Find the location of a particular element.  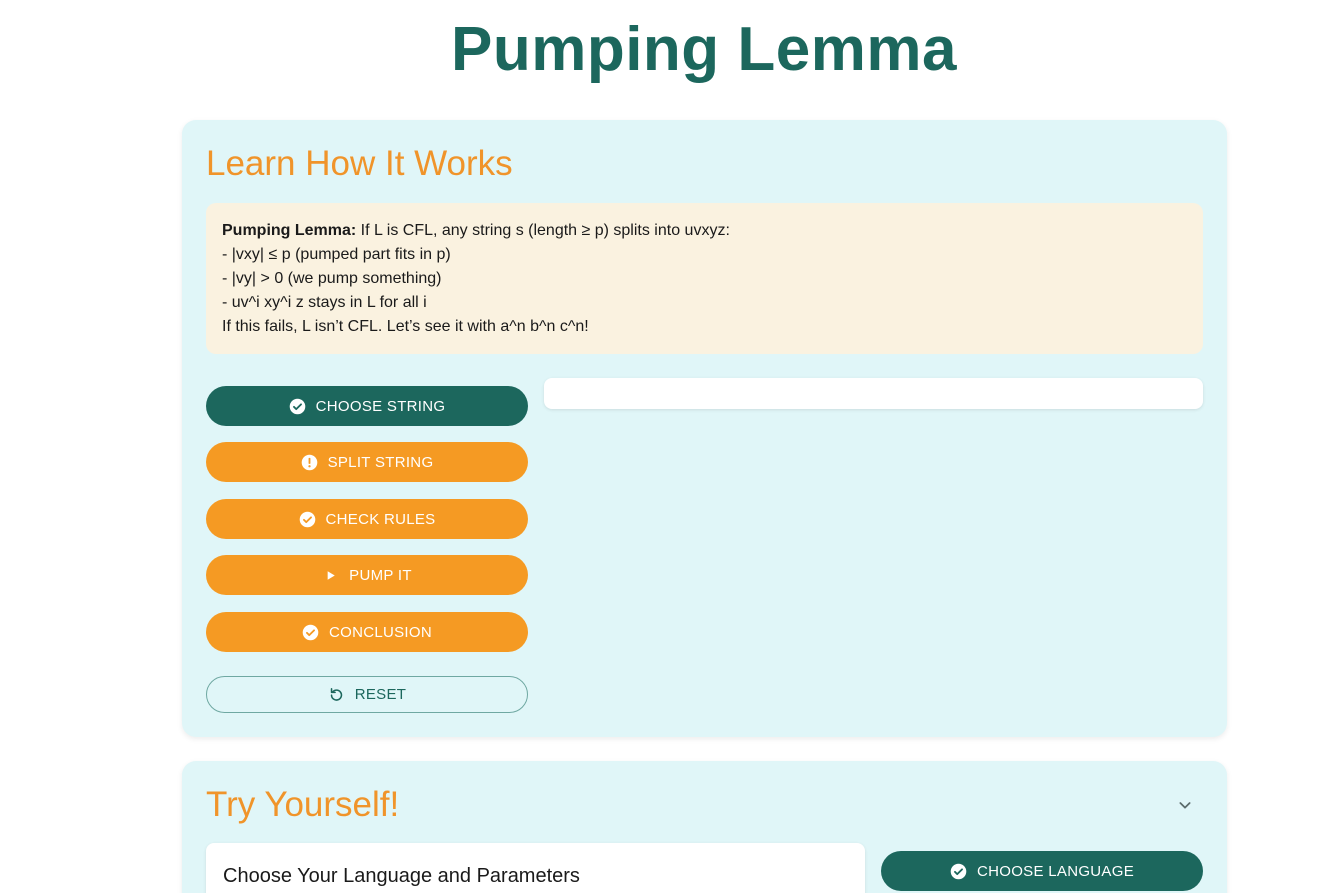

choose-string-button: CHOOSE STRING is located at coordinates (367, 406).